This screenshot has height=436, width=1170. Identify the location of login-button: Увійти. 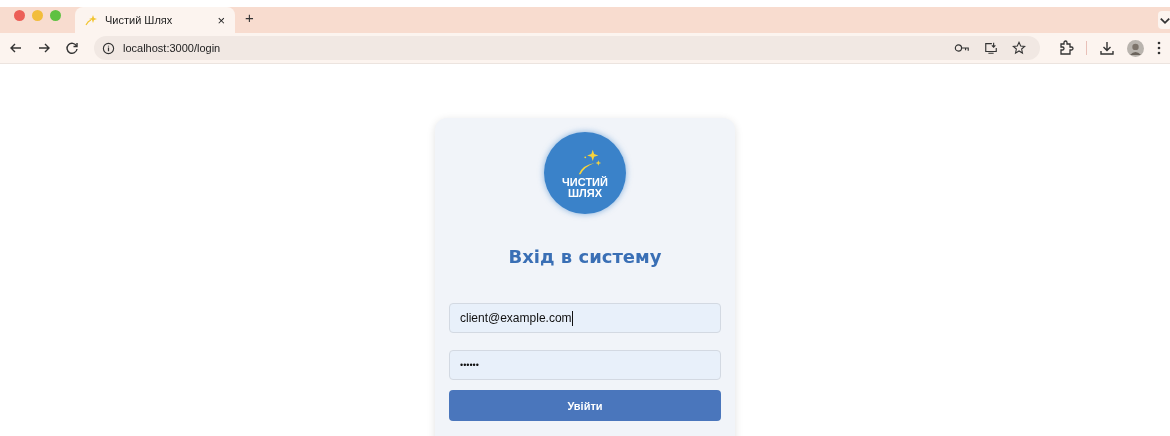
(585, 405).